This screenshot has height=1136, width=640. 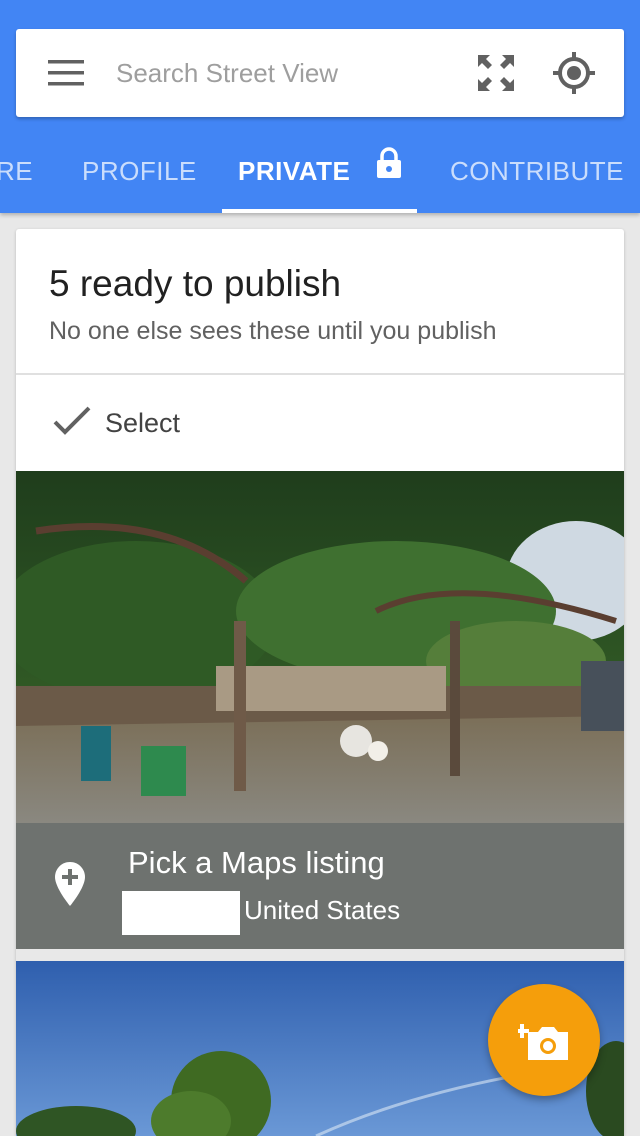 I want to click on active-tab-indicator, so click(x=319, y=211).